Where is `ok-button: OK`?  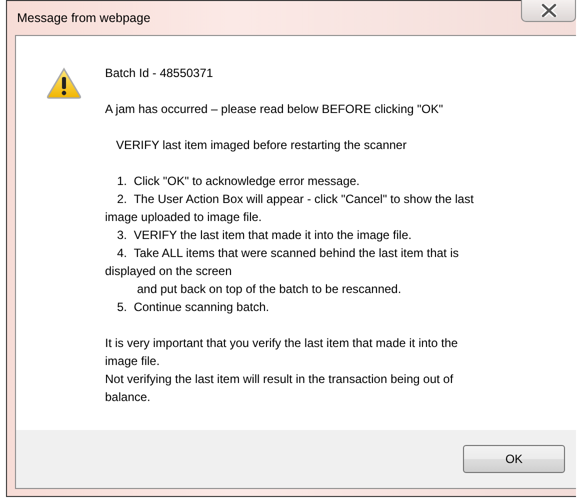
ok-button: OK is located at coordinates (514, 459).